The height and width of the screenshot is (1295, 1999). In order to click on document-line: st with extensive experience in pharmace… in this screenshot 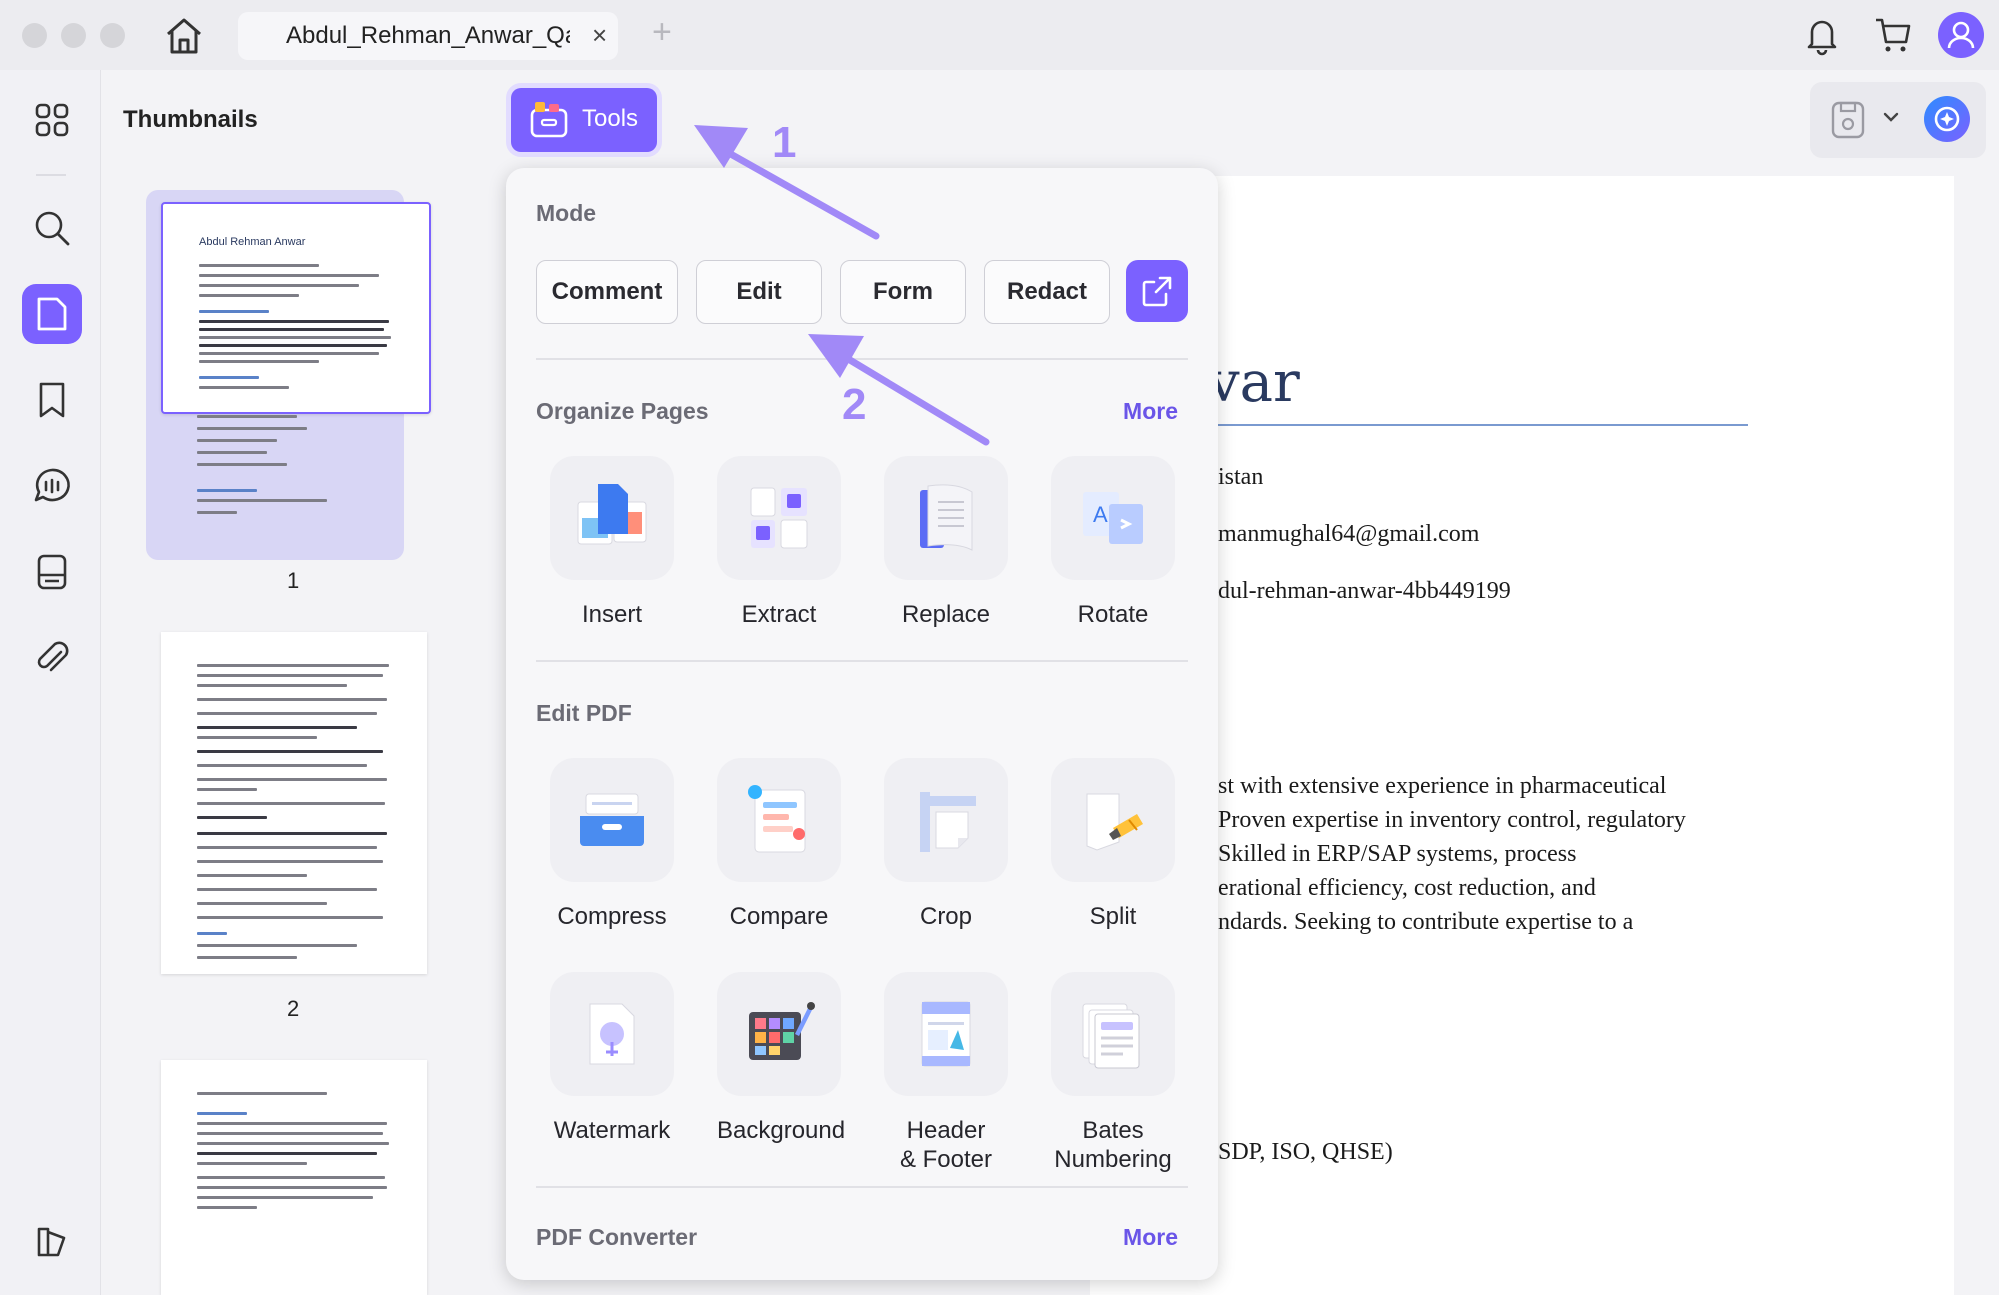, I will do `click(1442, 786)`.